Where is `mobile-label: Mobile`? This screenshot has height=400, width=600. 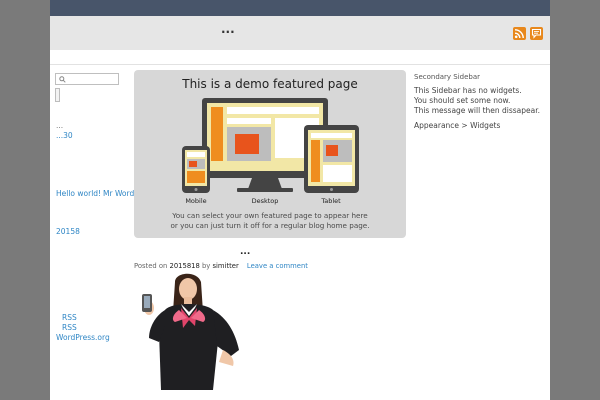
mobile-label: Mobile is located at coordinates (195, 201).